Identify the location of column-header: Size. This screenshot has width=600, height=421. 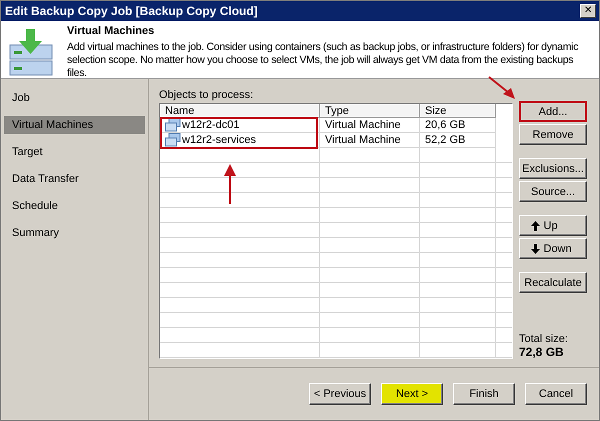
(458, 111).